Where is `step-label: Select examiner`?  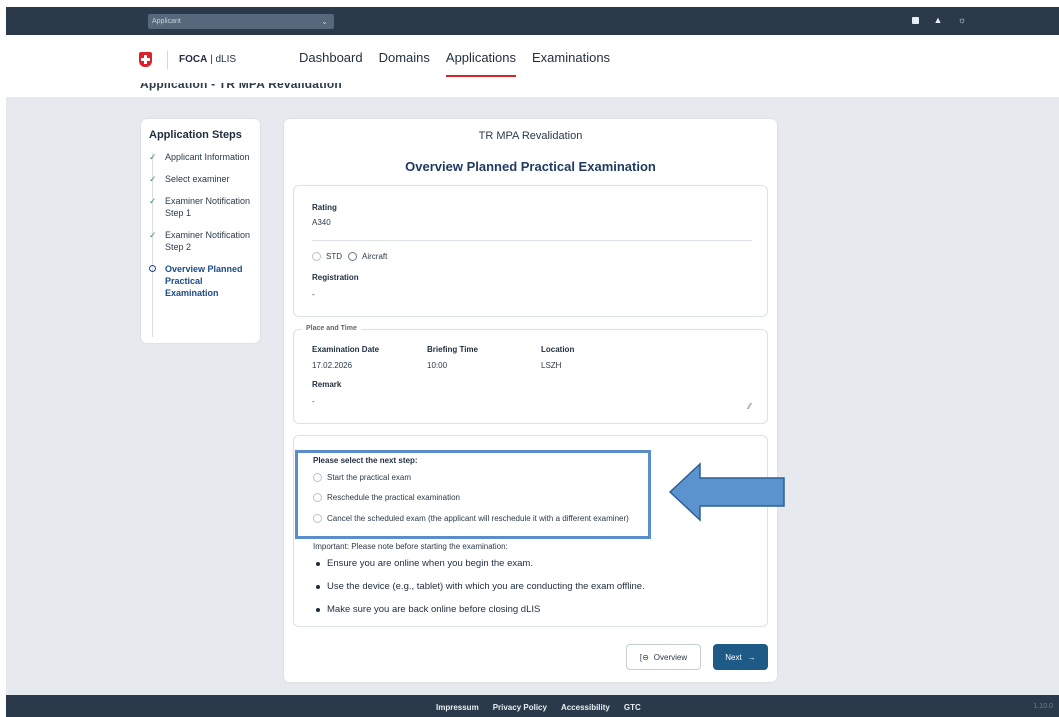
step-label: Select examiner is located at coordinates (197, 179).